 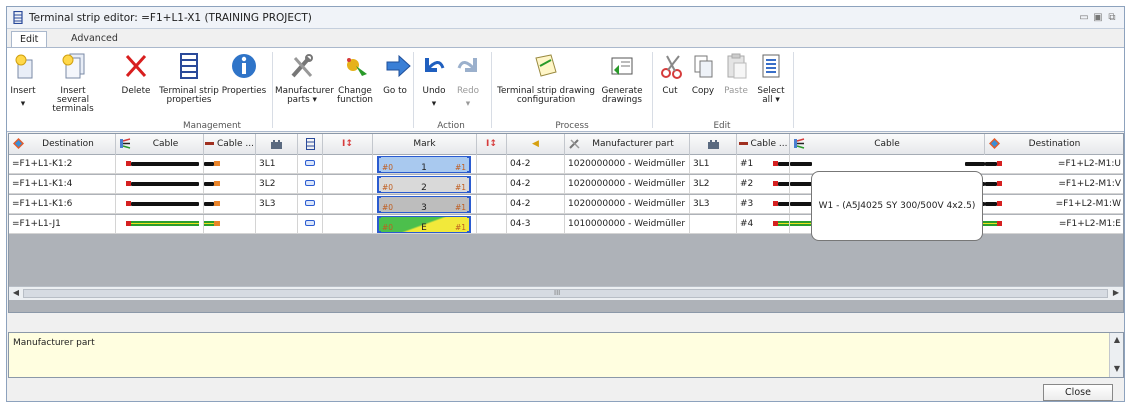 I want to click on insert-several-terminals-button: Insert several terminals, so click(x=73, y=83).